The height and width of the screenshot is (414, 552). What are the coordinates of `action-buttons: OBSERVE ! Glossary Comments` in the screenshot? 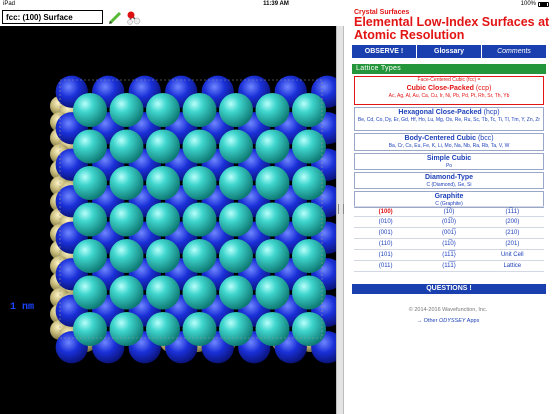 It's located at (449, 51).